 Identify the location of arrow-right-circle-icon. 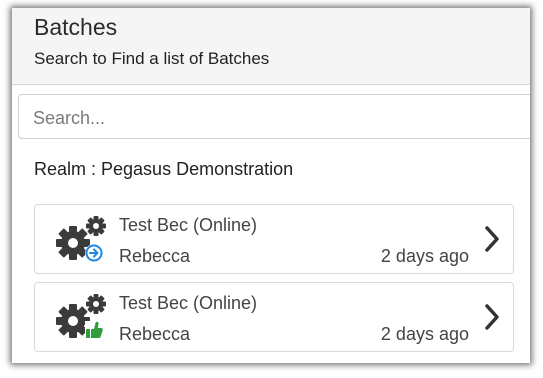
(94, 253).